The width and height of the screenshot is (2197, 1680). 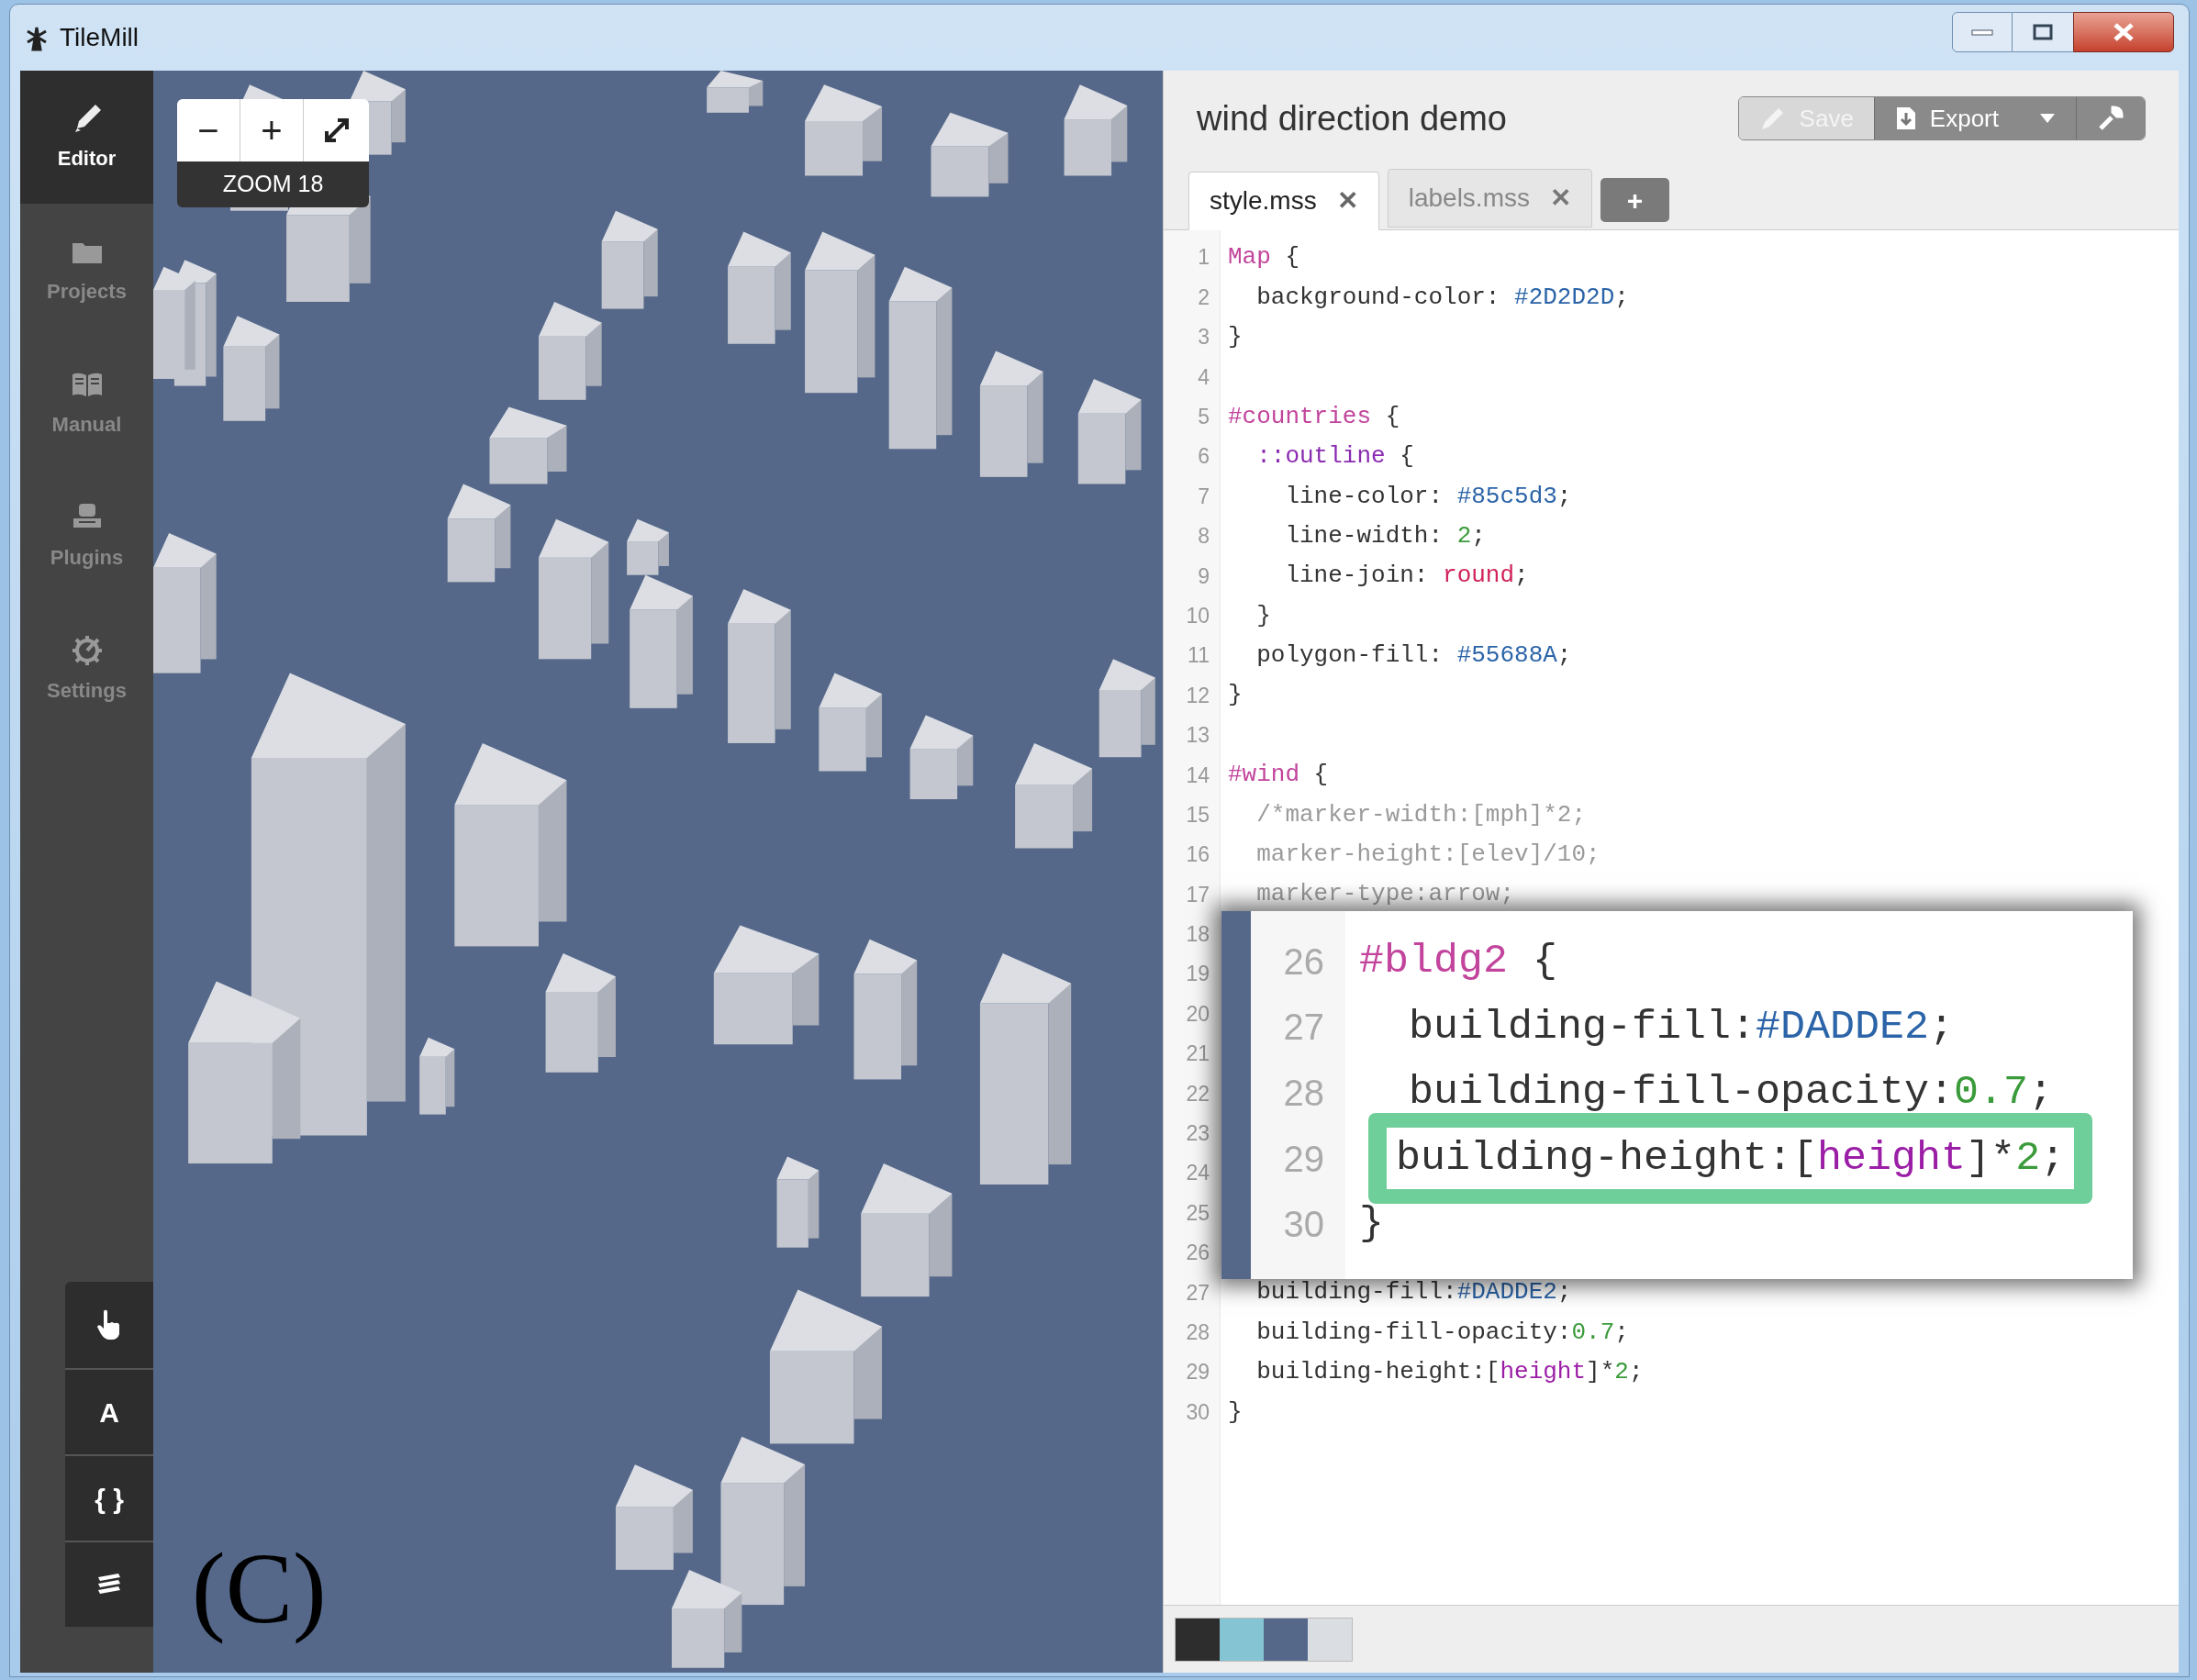 I want to click on sidebar-label: Plugins, so click(x=87, y=558).